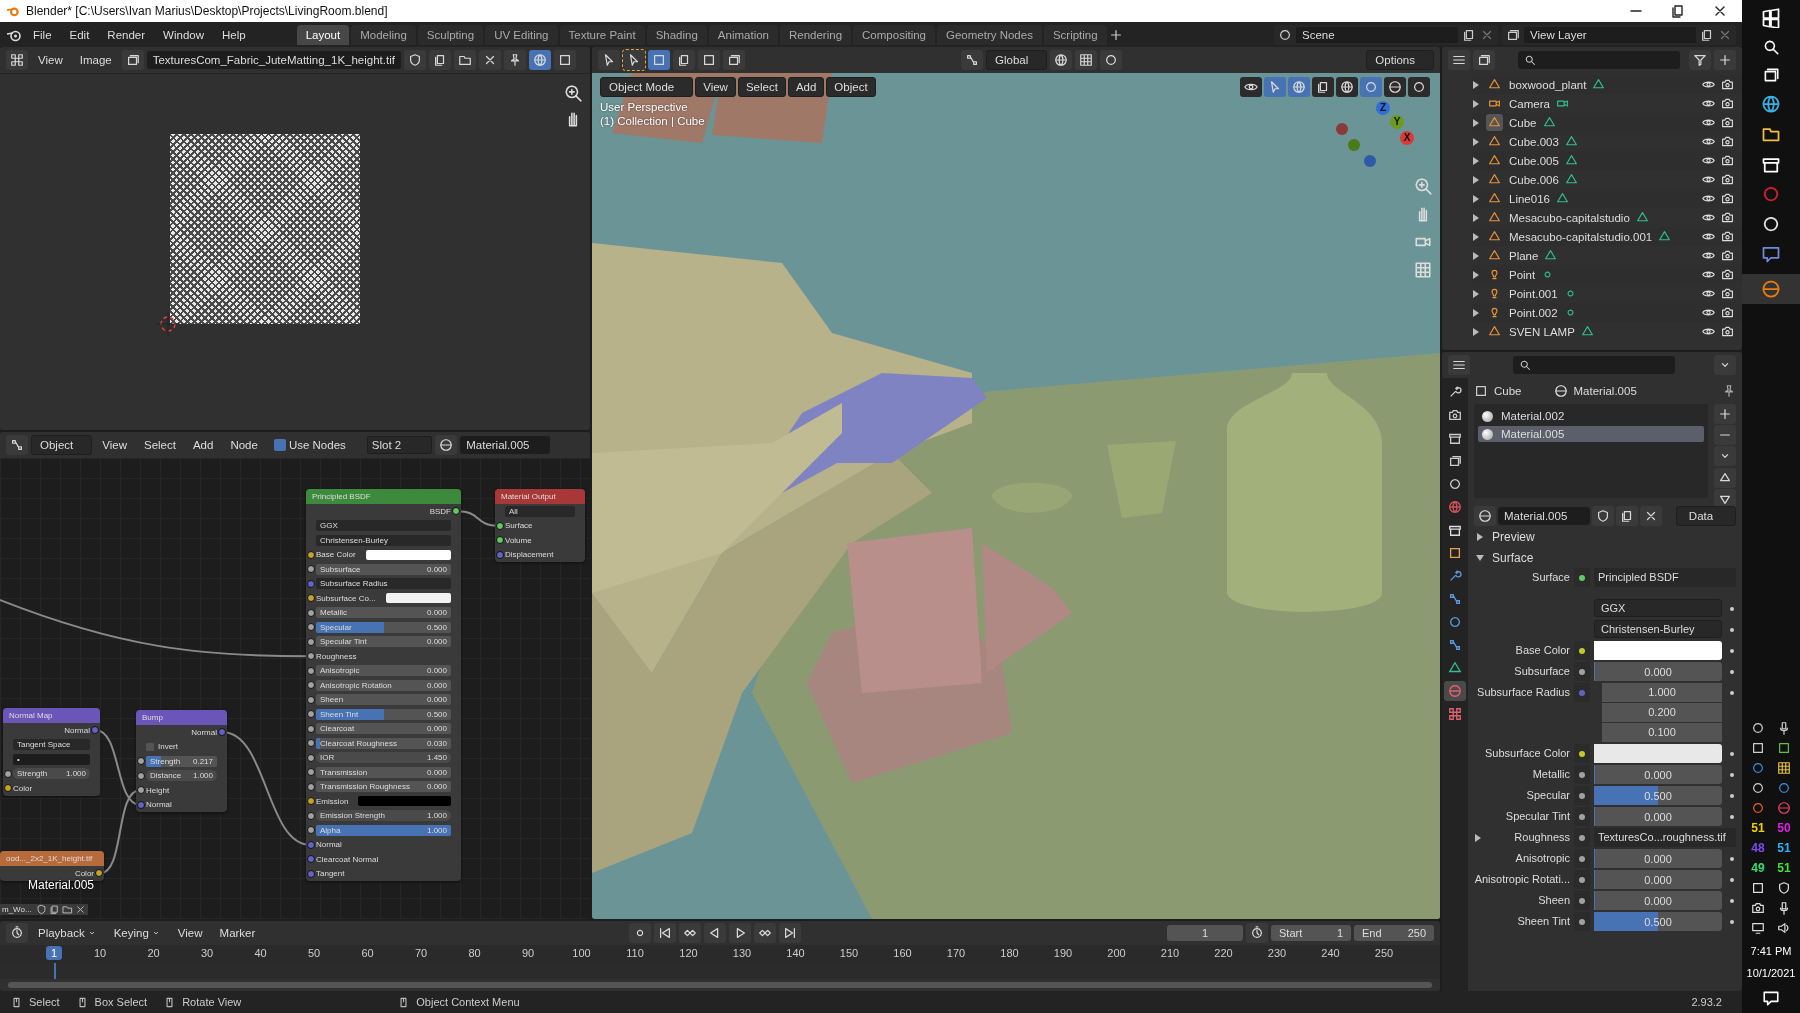 This screenshot has height=1013, width=1800. Describe the element at coordinates (1386, 34) in the screenshot. I see `scene-selector: Scene` at that location.